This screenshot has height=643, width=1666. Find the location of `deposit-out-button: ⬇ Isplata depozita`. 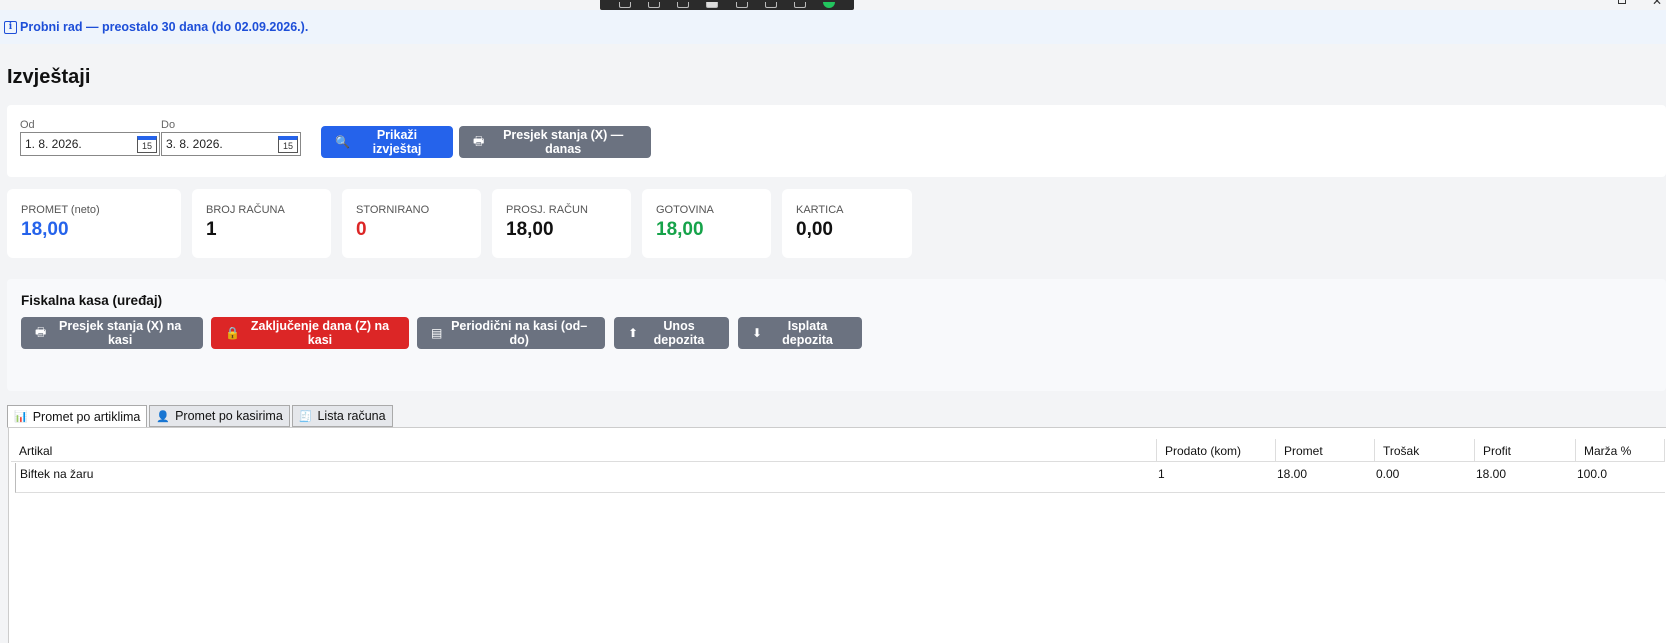

deposit-out-button: ⬇ Isplata depozita is located at coordinates (800, 333).